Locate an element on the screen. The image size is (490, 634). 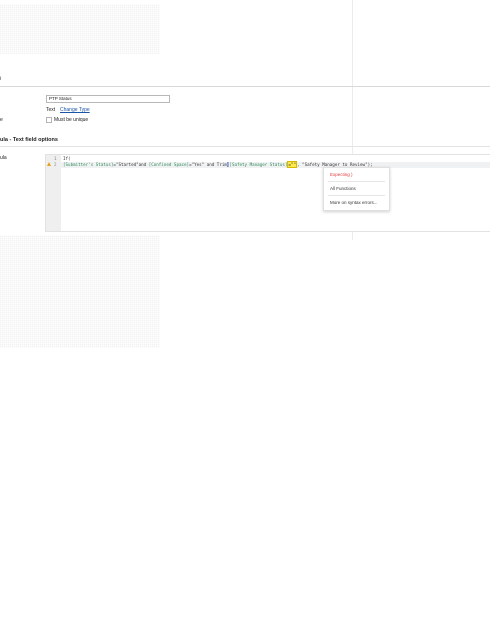
change-type-link: Change Type is located at coordinates (75, 110).